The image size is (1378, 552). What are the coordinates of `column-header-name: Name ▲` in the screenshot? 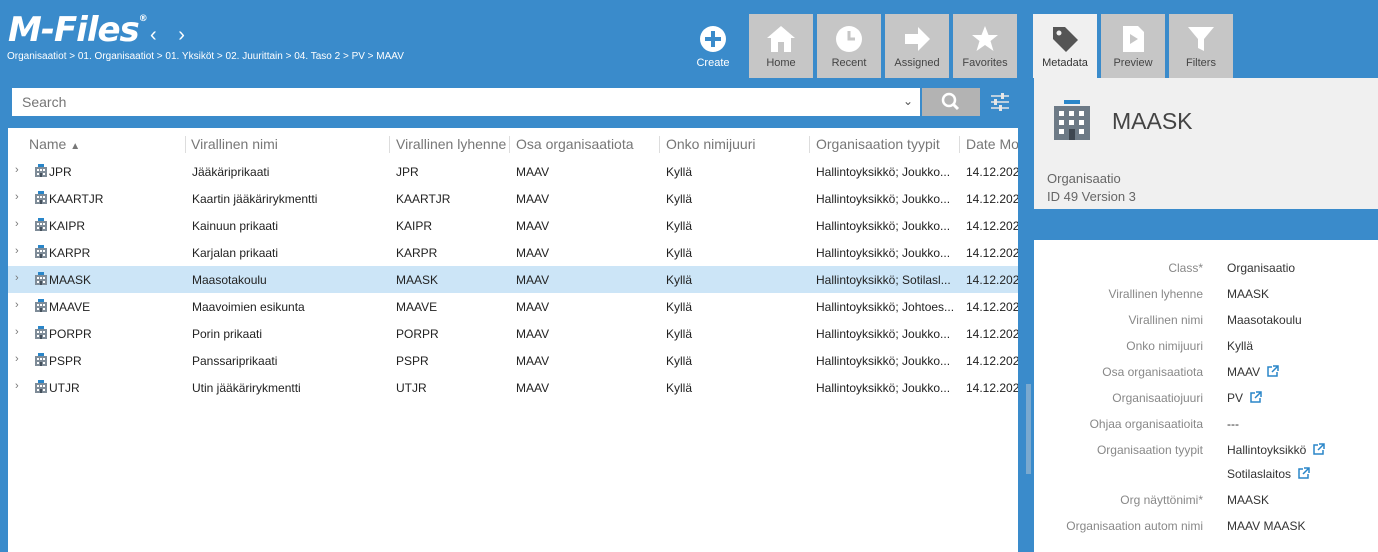 It's located at (54, 144).